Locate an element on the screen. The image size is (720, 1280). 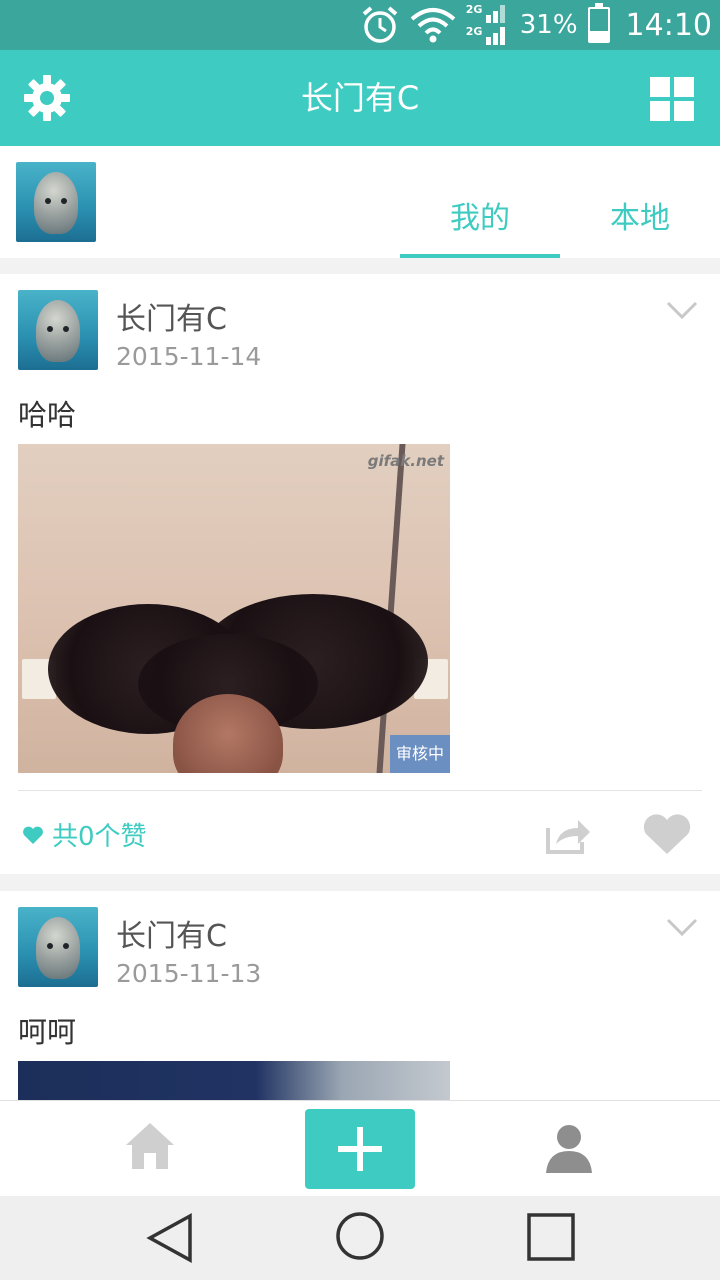
image-watermark: gifak.net is located at coordinates (405, 461).